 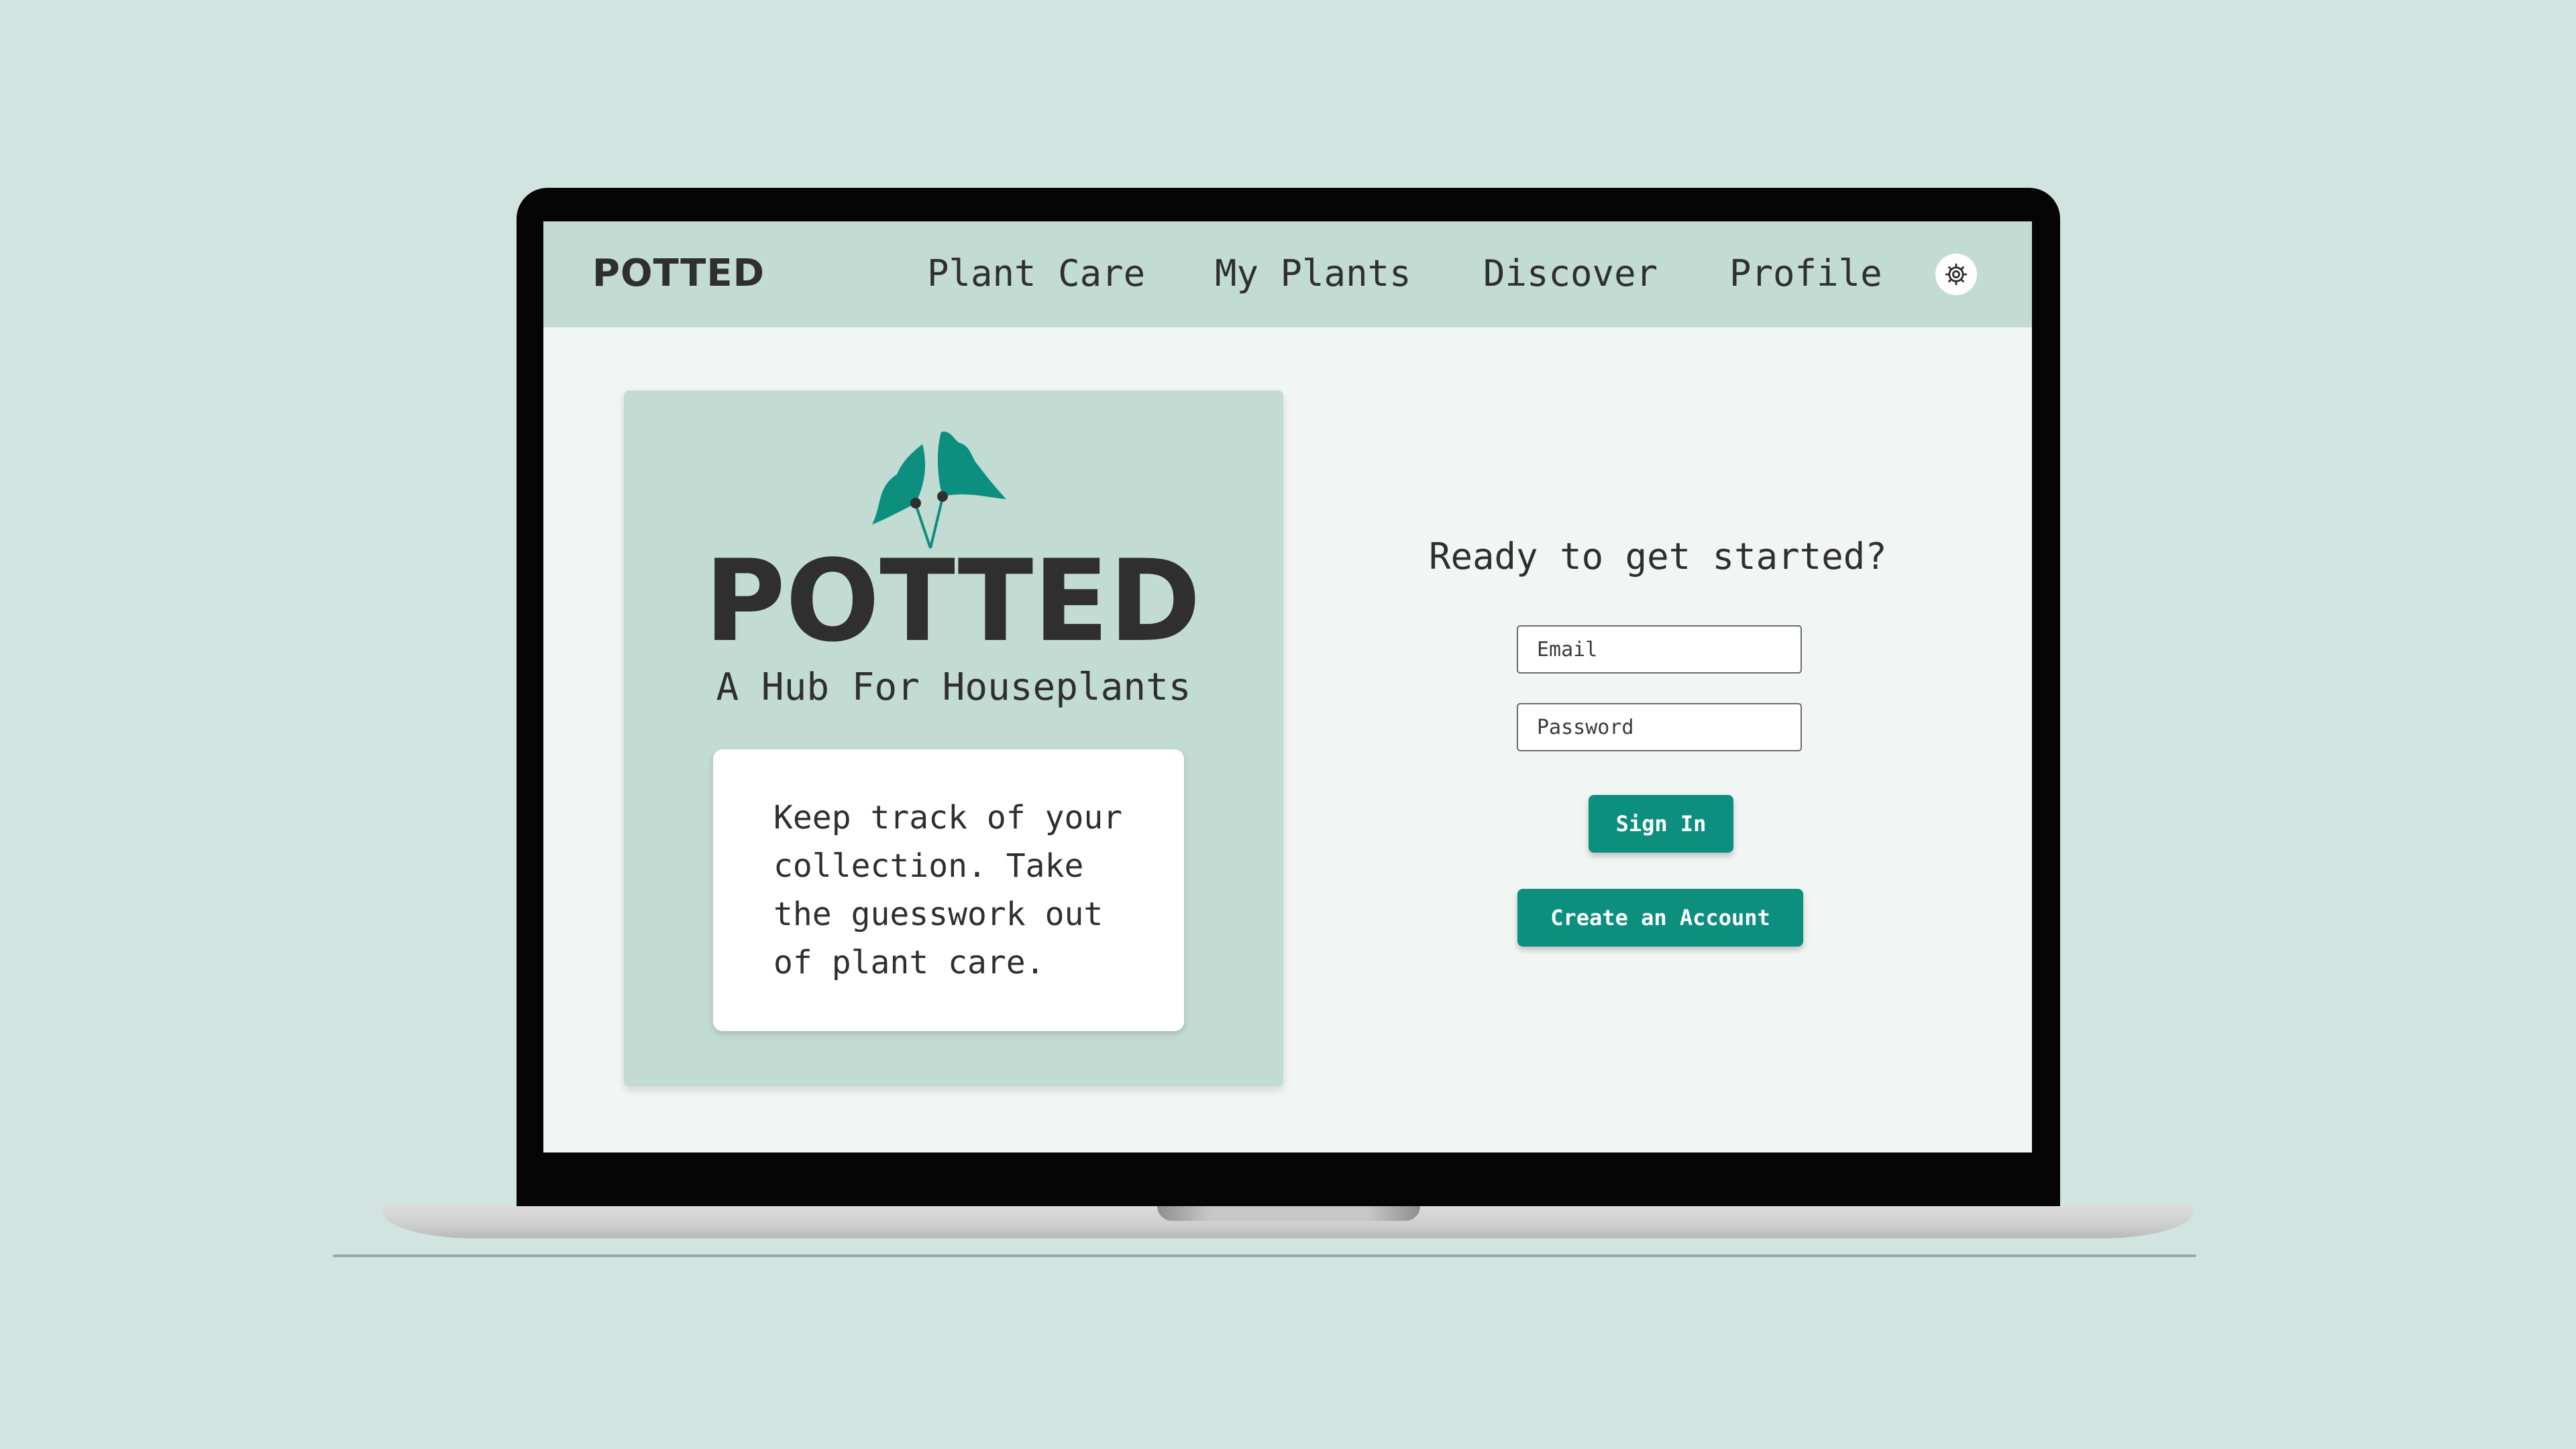 What do you see at coordinates (1659, 649) in the screenshot?
I see `email-field` at bounding box center [1659, 649].